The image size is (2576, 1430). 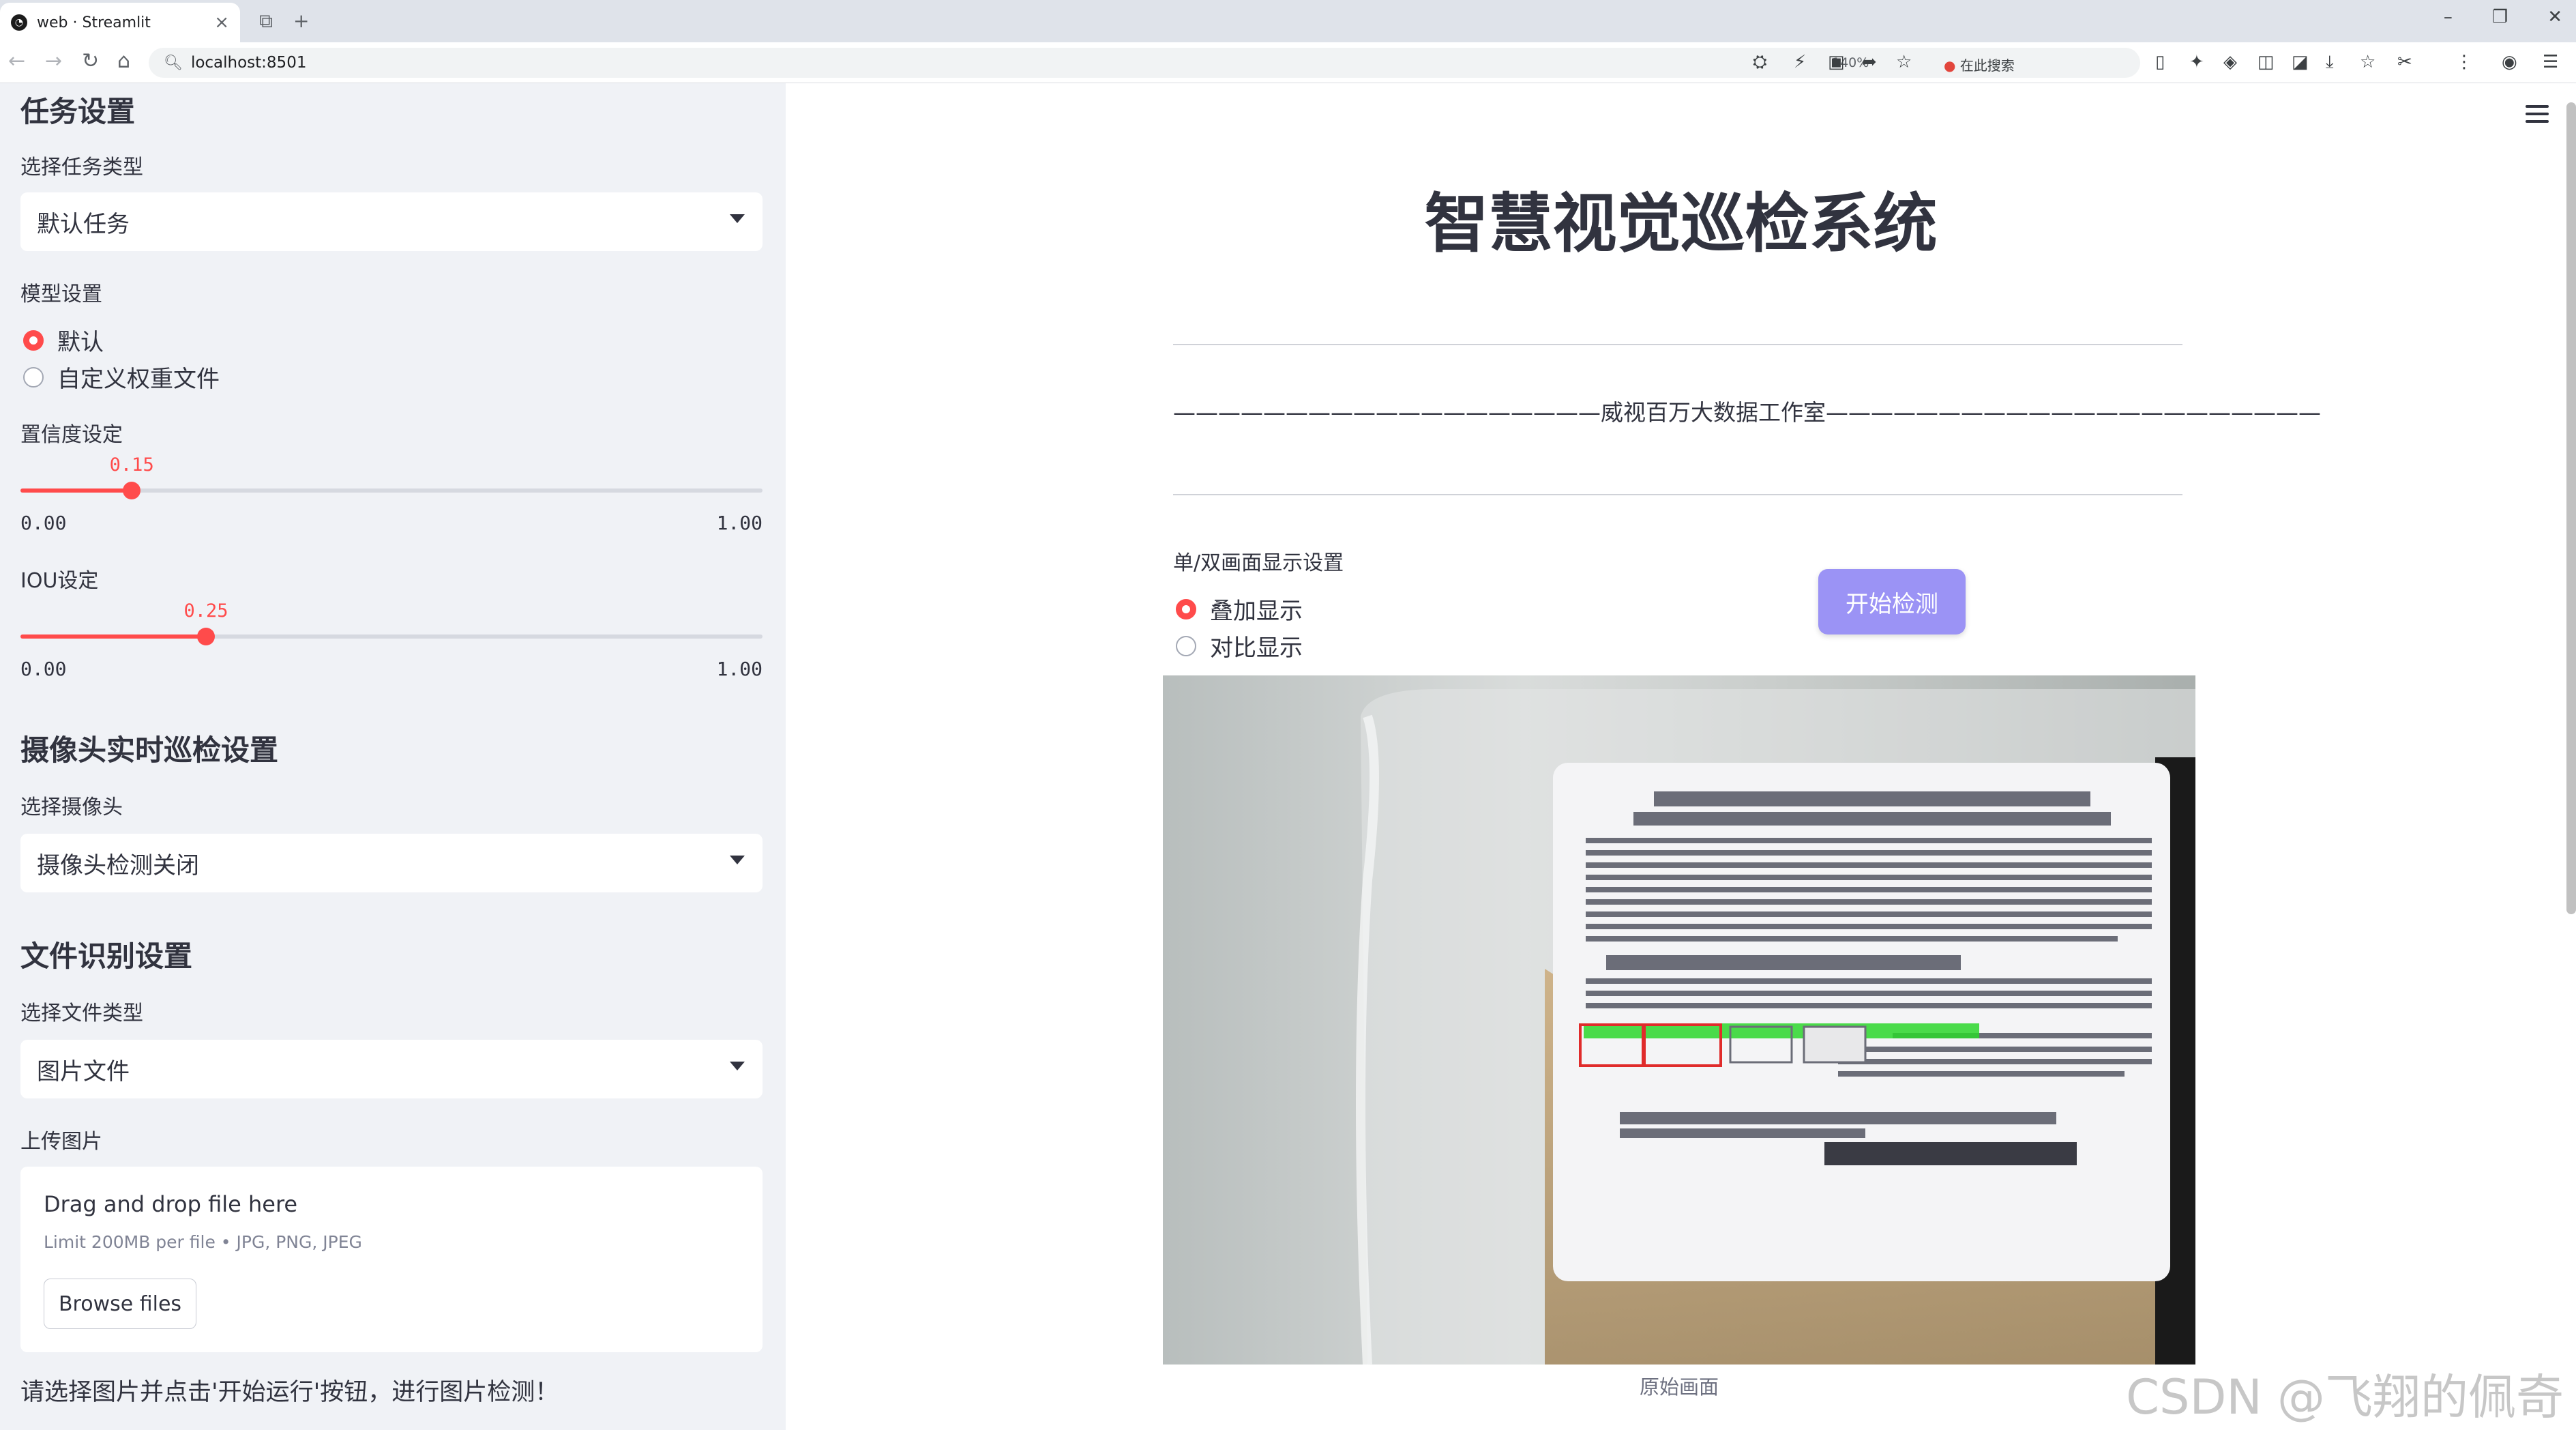 What do you see at coordinates (1800, 62) in the screenshot?
I see `bolt-icon: ⚡` at bounding box center [1800, 62].